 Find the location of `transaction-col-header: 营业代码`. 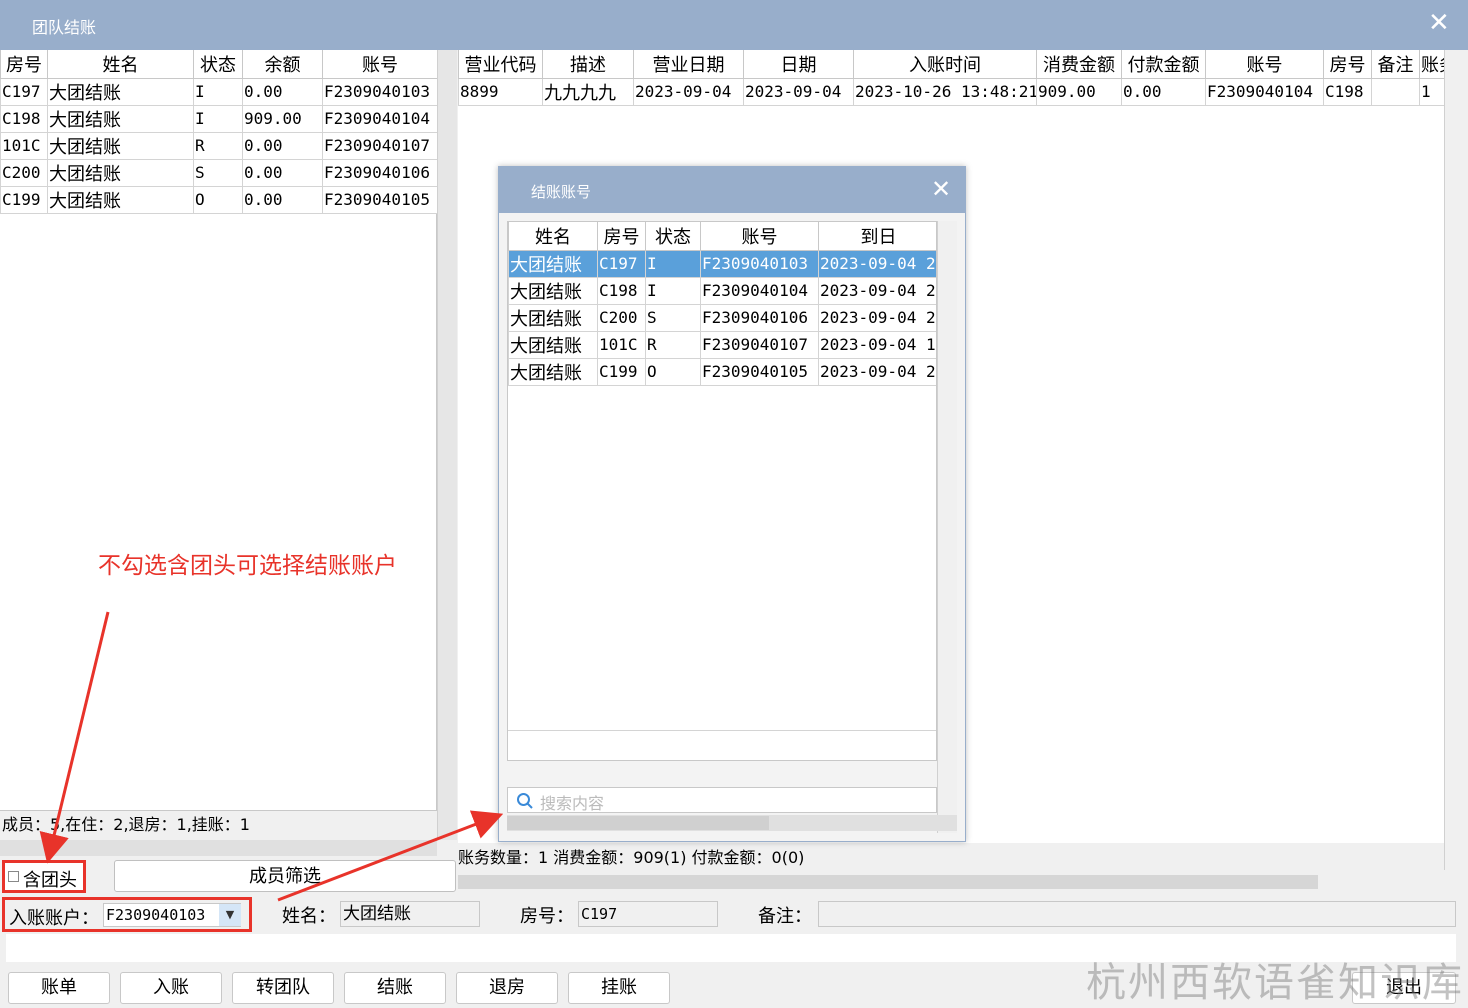

transaction-col-header: 营业代码 is located at coordinates (500, 64).